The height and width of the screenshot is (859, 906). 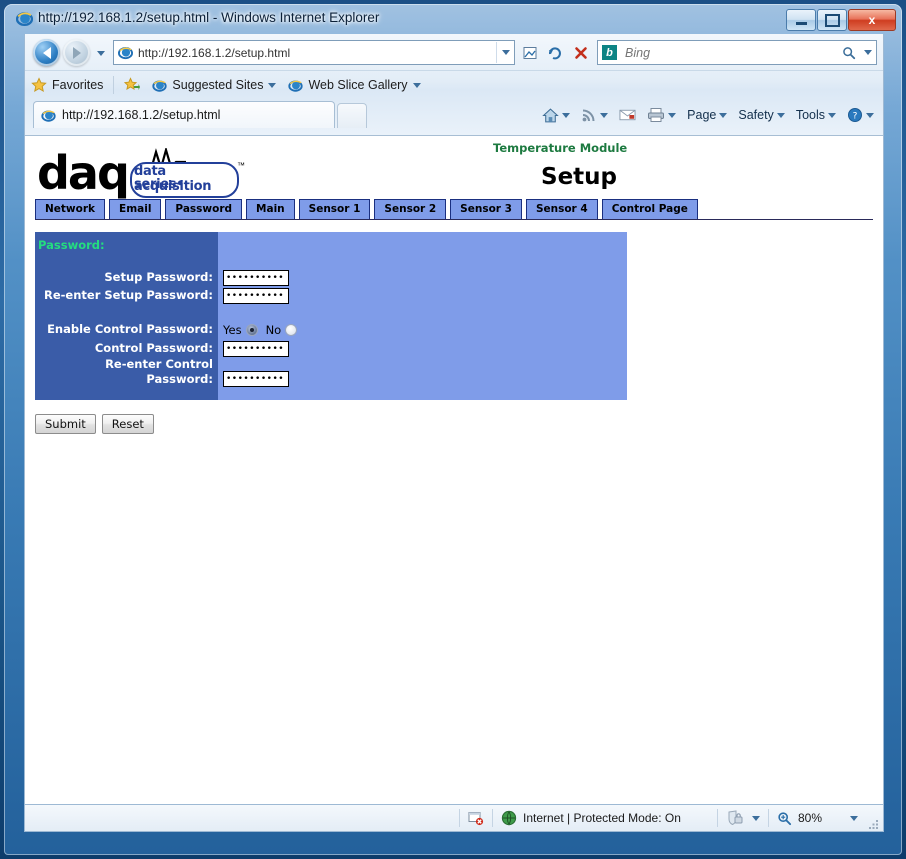 I want to click on star-plus-icon, so click(x=132, y=83).